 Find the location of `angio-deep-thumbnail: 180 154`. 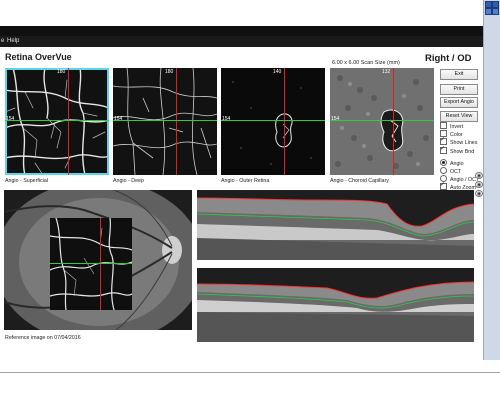

angio-deep-thumbnail: 180 154 is located at coordinates (165, 121).